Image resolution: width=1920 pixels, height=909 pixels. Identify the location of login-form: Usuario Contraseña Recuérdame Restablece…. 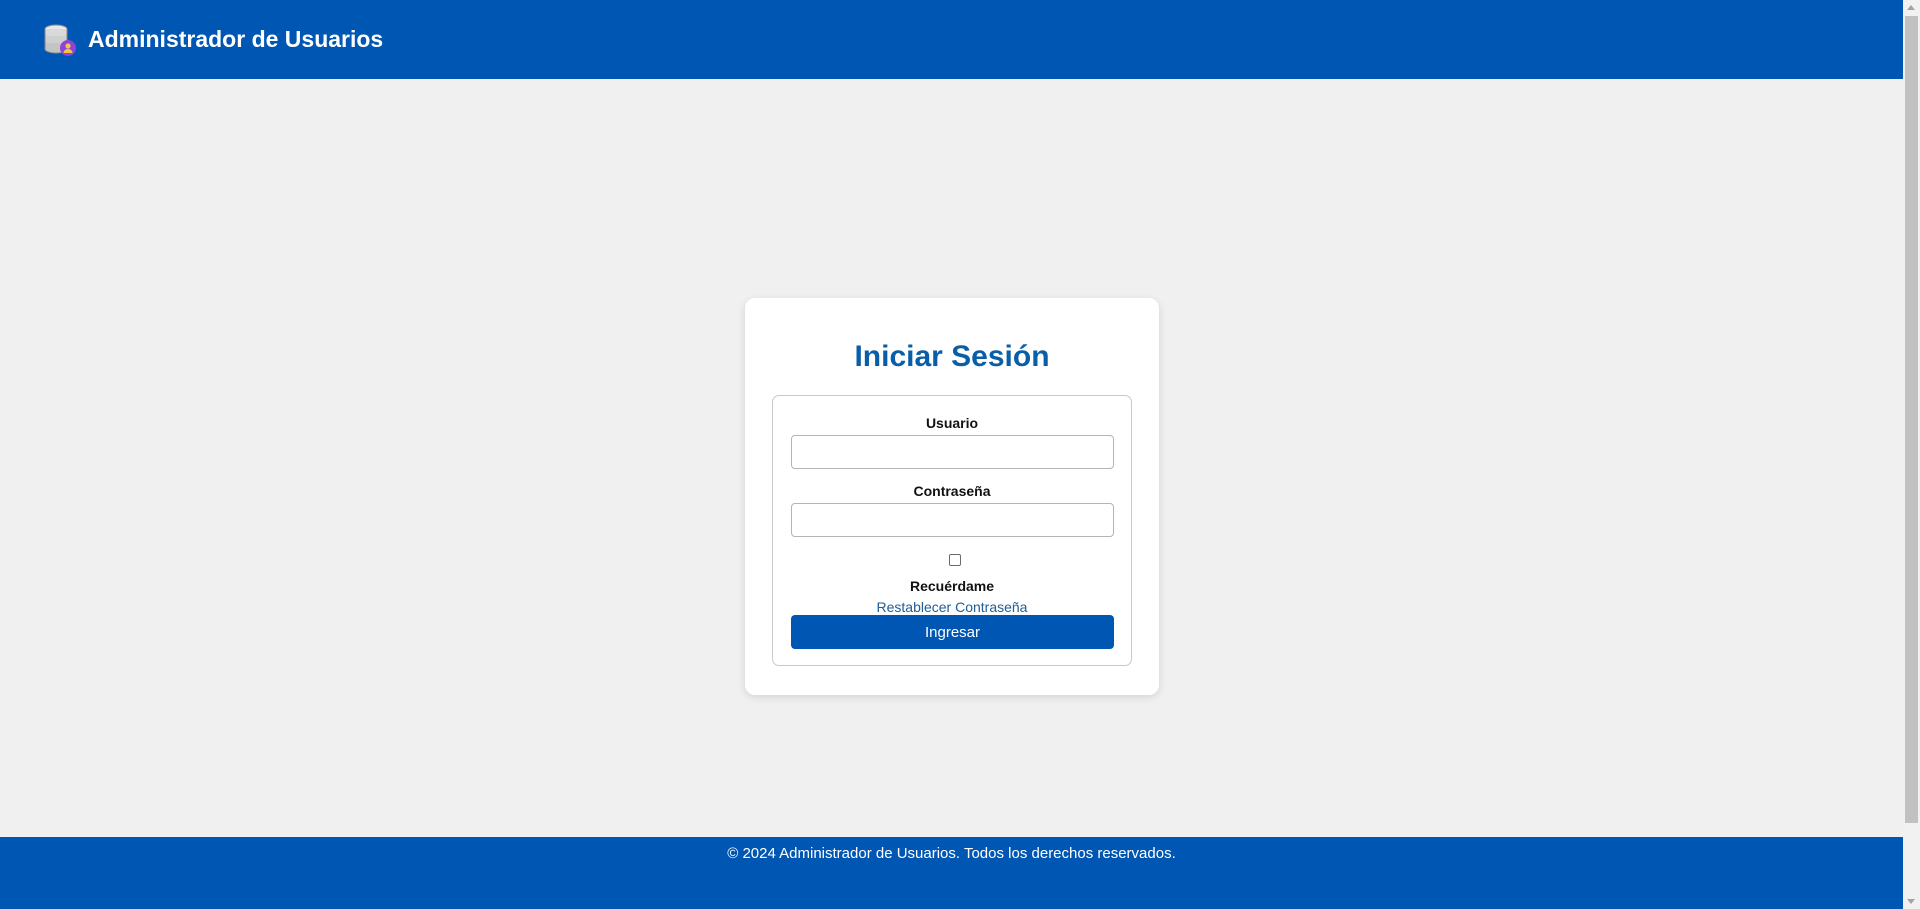
(952, 530).